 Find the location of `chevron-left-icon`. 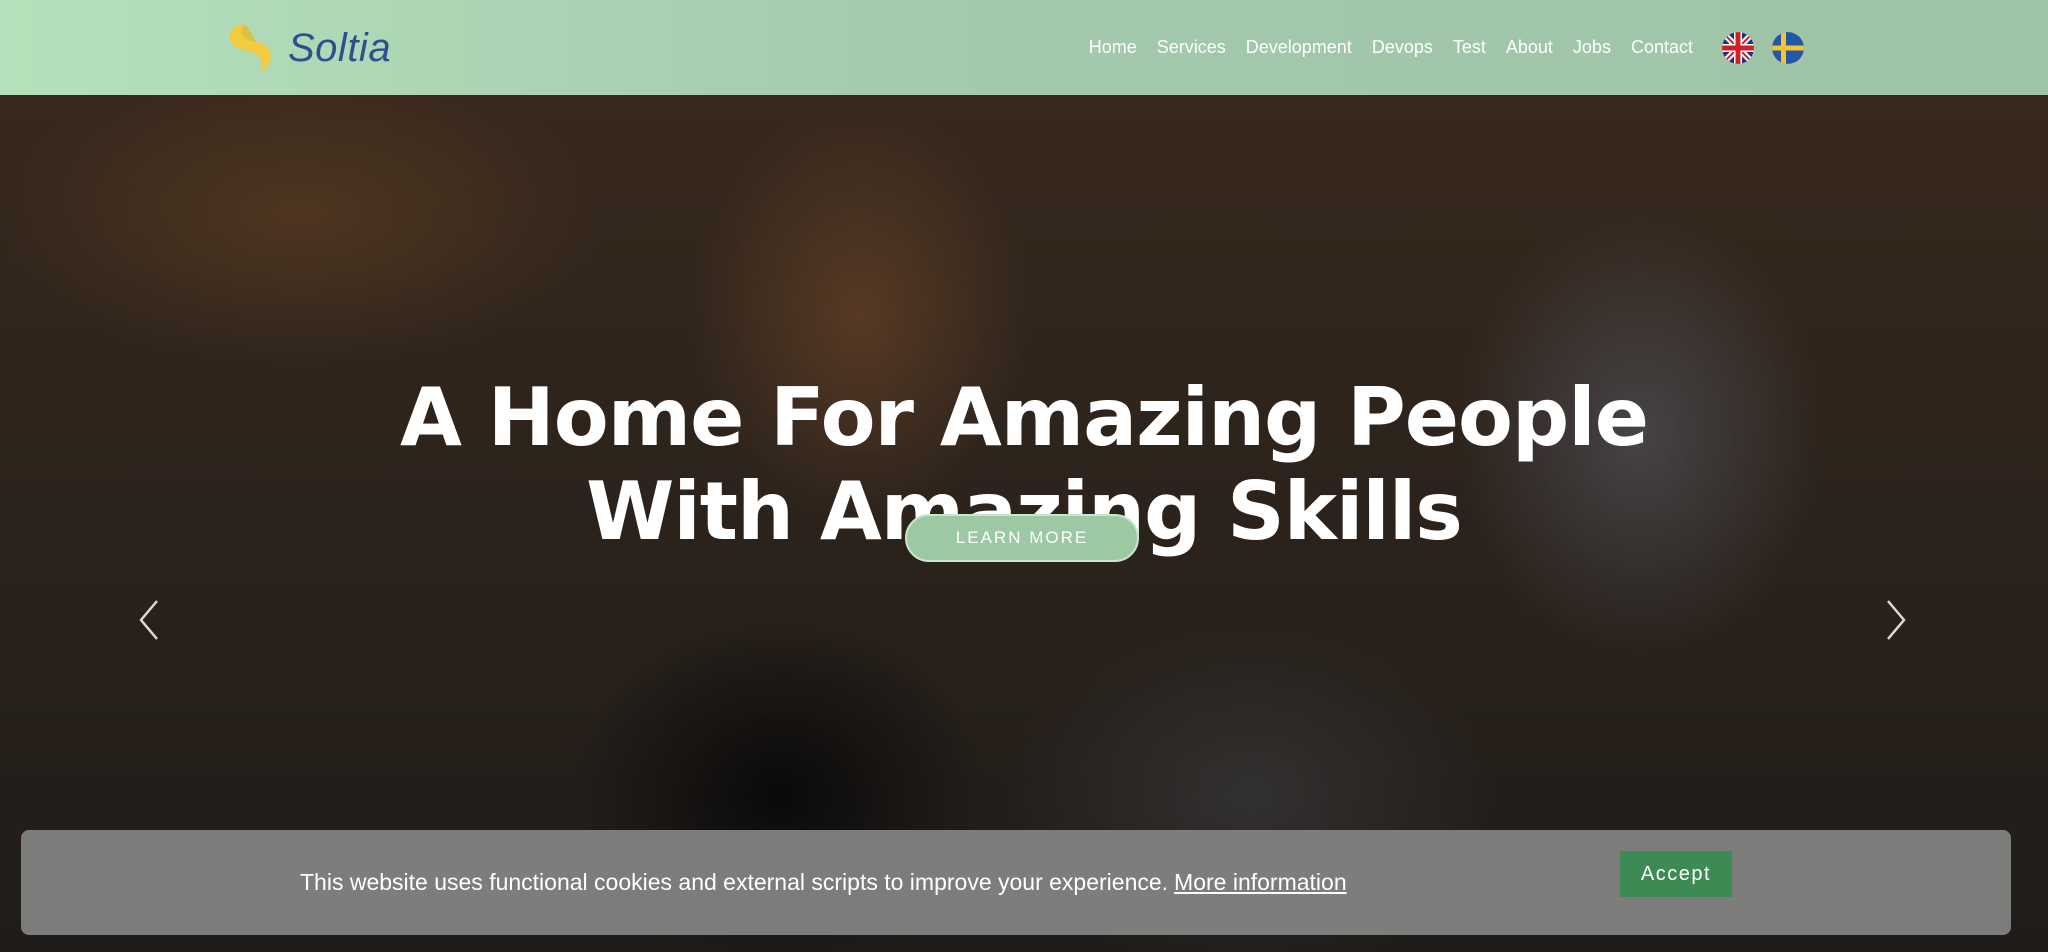

chevron-left-icon is located at coordinates (150, 620).